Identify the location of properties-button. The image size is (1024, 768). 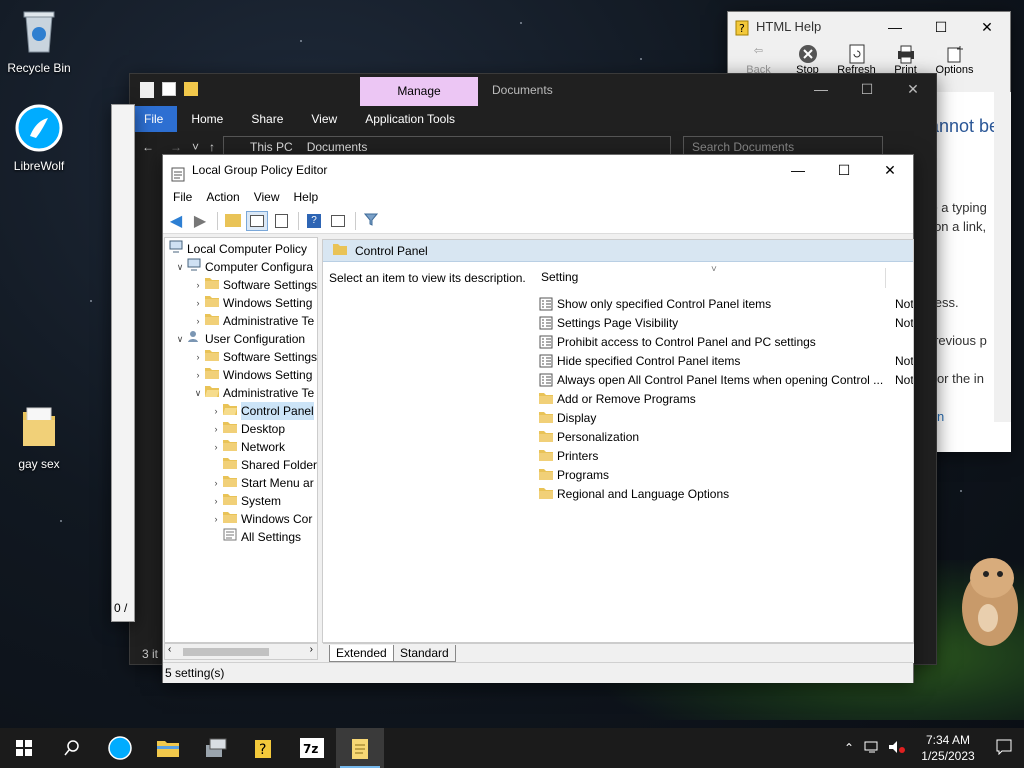
(338, 221).